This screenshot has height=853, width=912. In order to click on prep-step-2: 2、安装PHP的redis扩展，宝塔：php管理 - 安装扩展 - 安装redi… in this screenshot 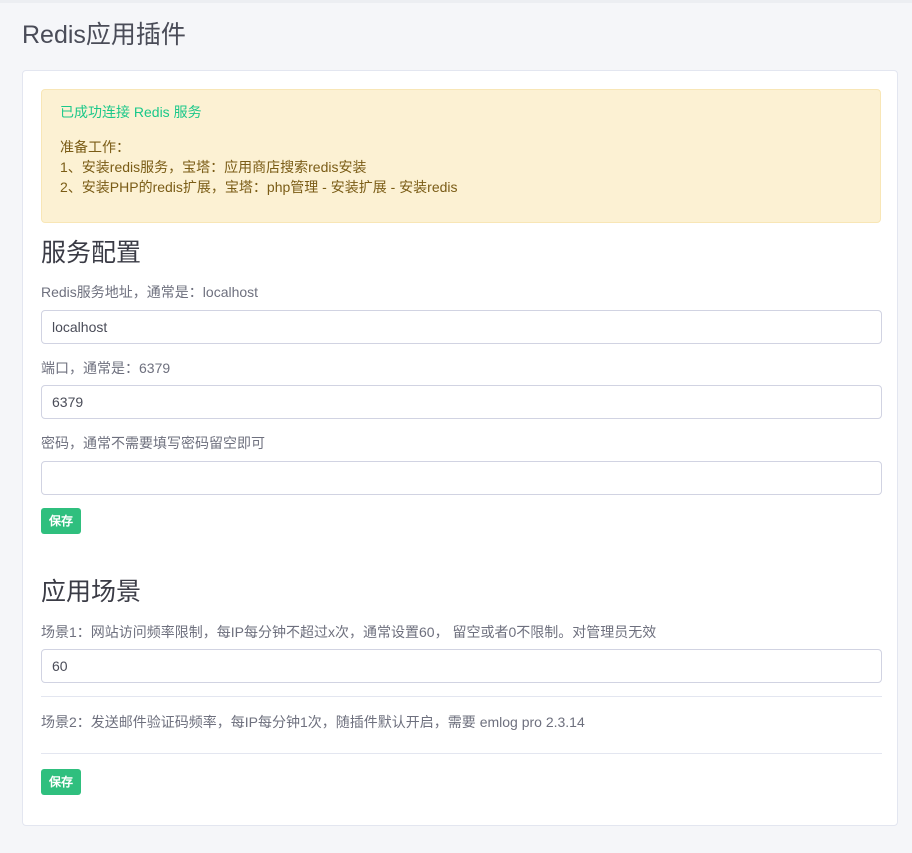, I will do `click(259, 187)`.